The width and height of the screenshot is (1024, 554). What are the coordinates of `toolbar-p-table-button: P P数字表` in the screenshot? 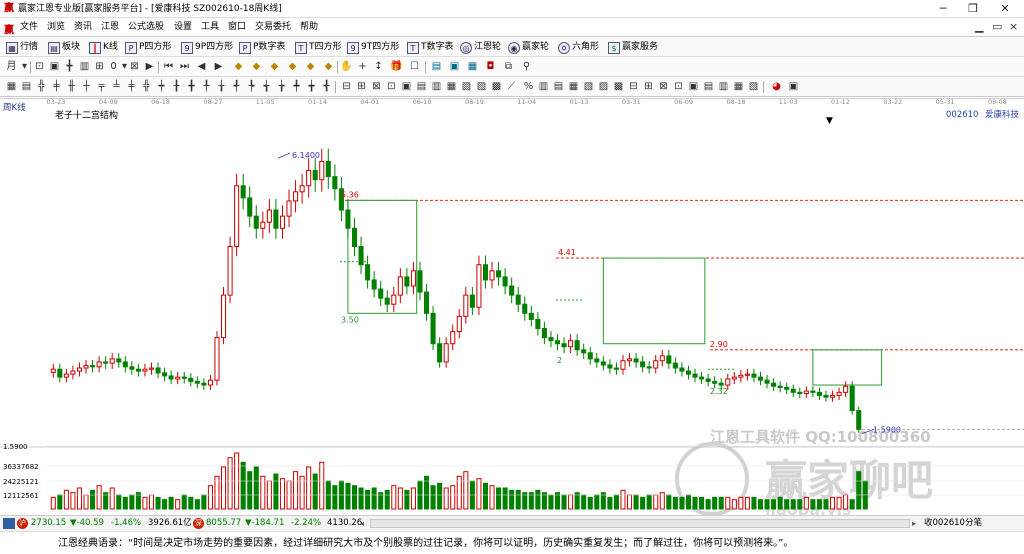 It's located at (262, 47).